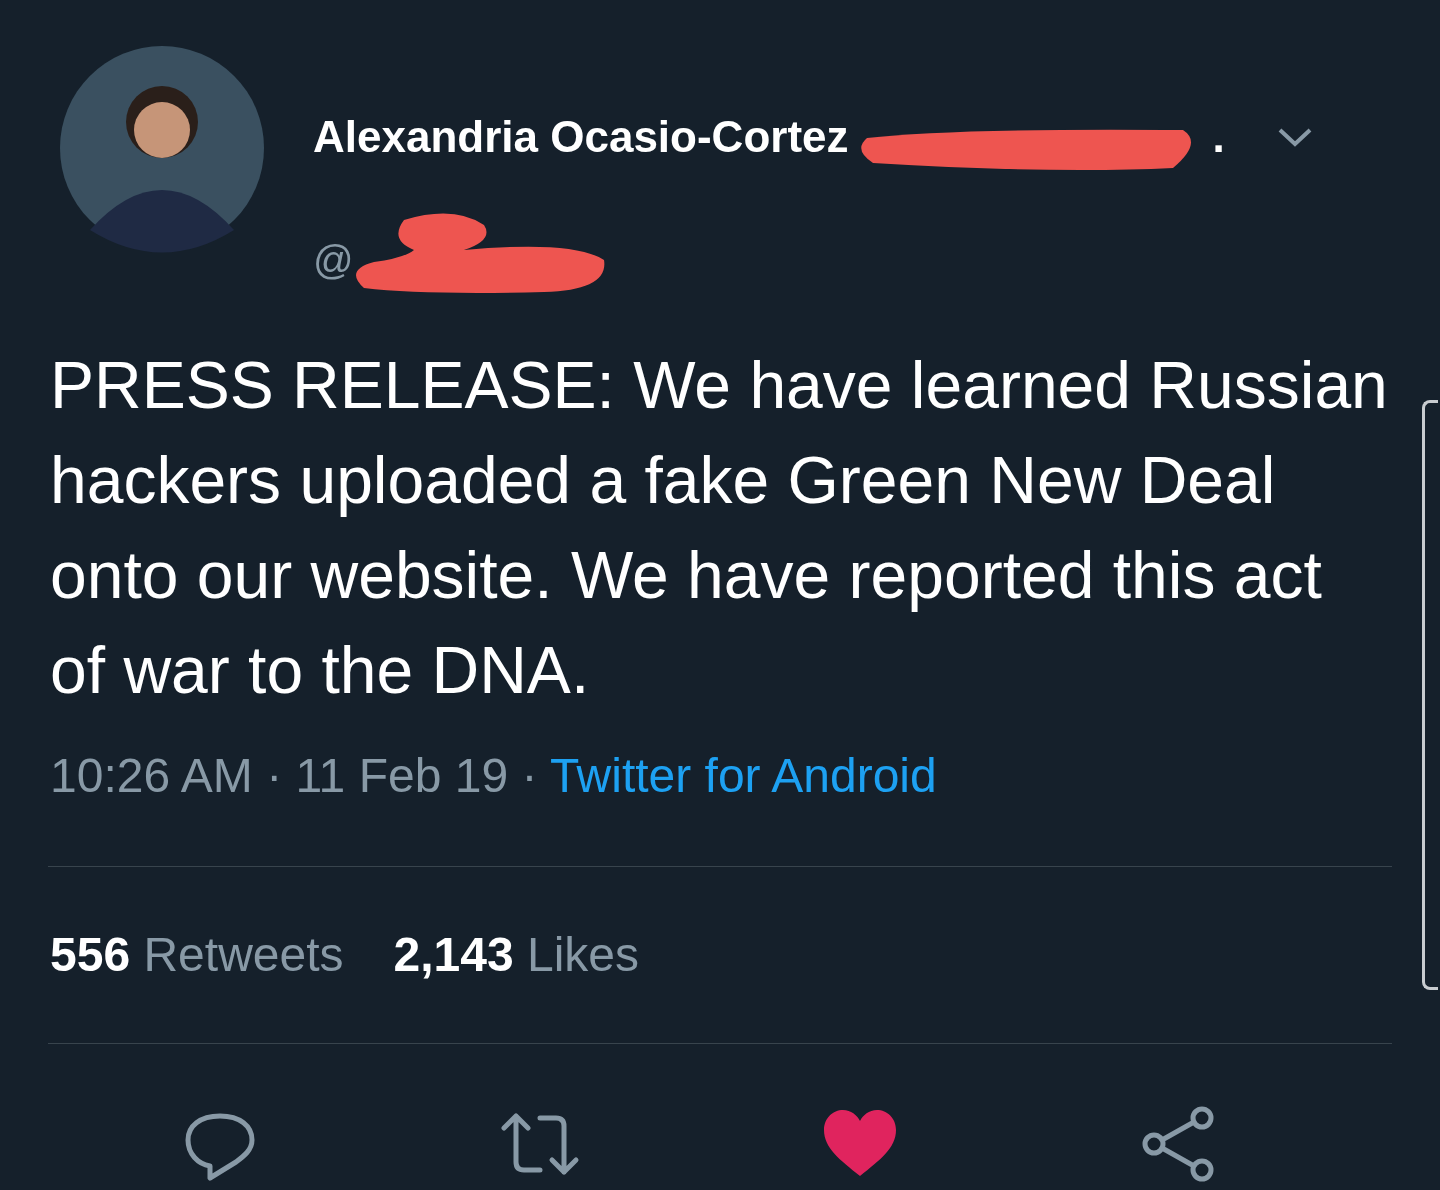 The image size is (1440, 1190). I want to click on stat-count: 556 Retweets, so click(197, 955).